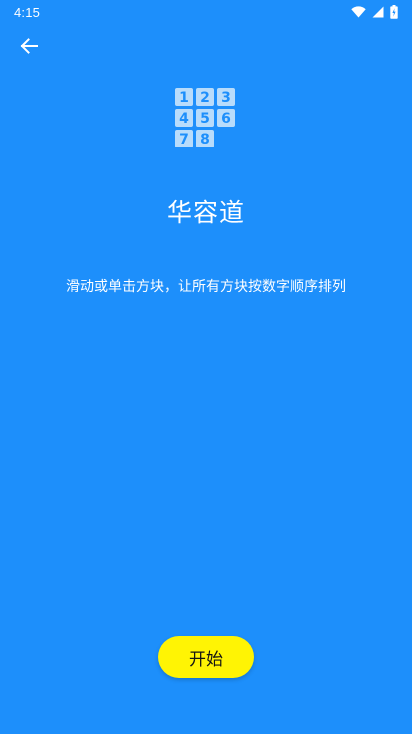  I want to click on logo-tile: 5, so click(205, 118).